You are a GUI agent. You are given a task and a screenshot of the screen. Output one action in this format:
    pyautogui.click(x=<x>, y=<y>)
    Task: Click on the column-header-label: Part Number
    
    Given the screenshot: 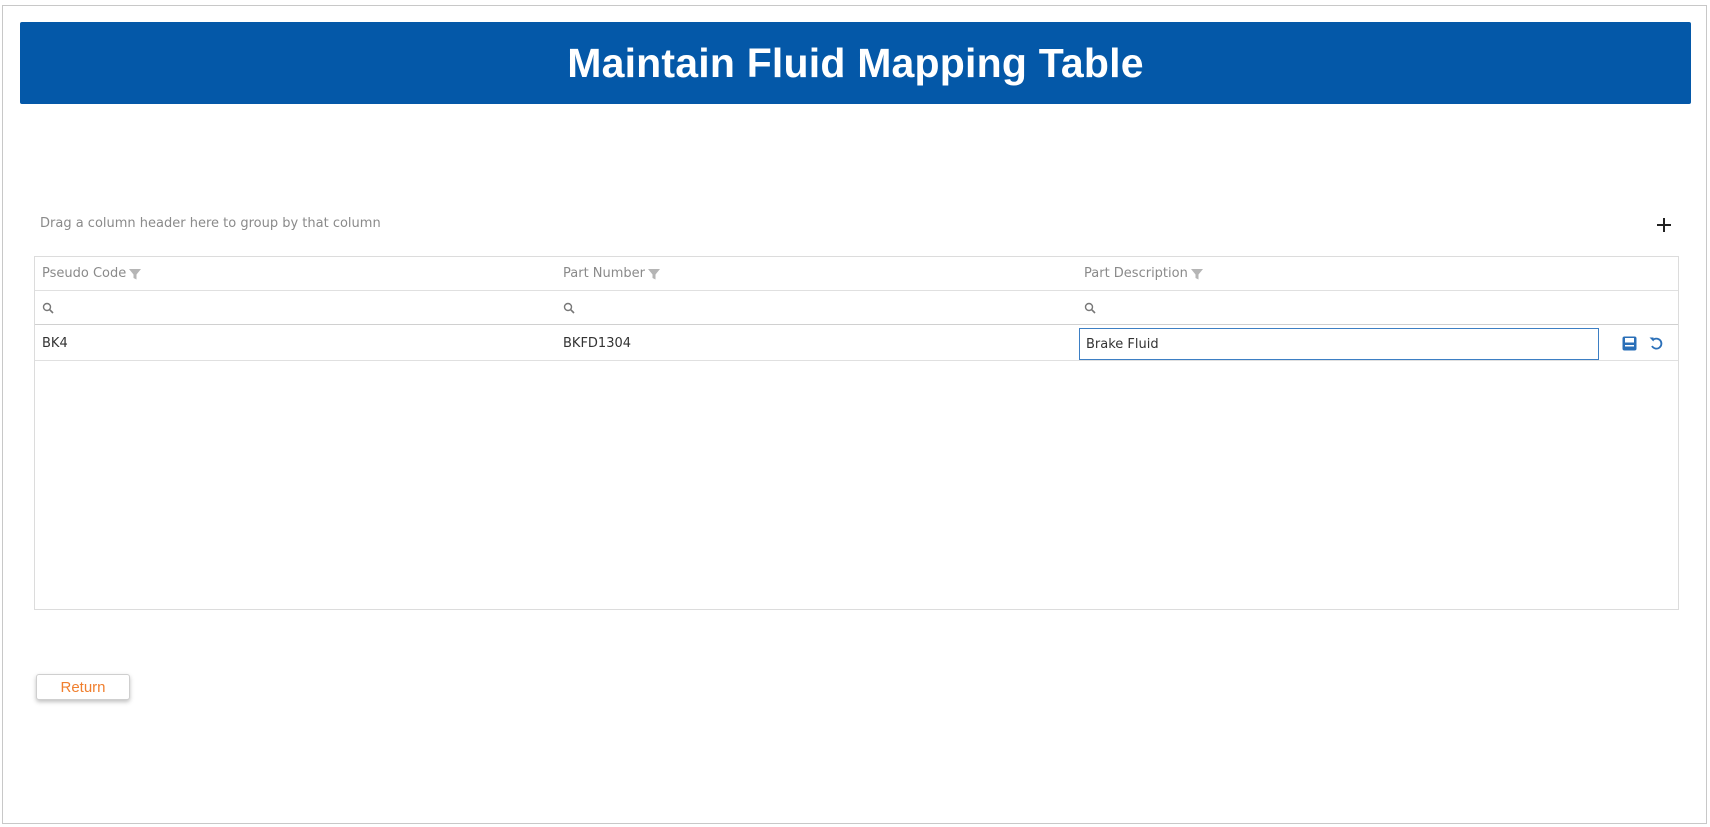 What is the action you would take?
    pyautogui.click(x=604, y=273)
    